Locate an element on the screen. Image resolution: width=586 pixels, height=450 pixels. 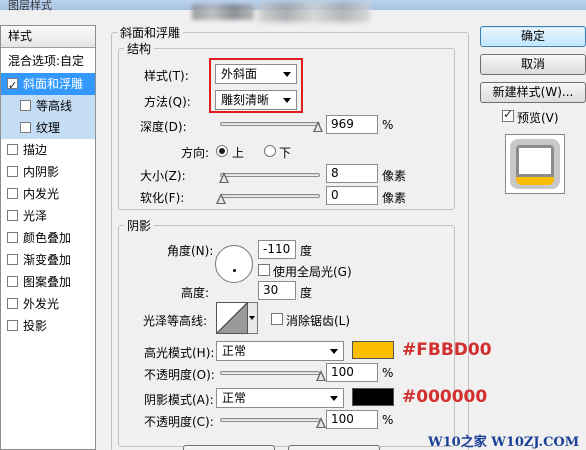
styles-header: 样式 is located at coordinates (48, 37).